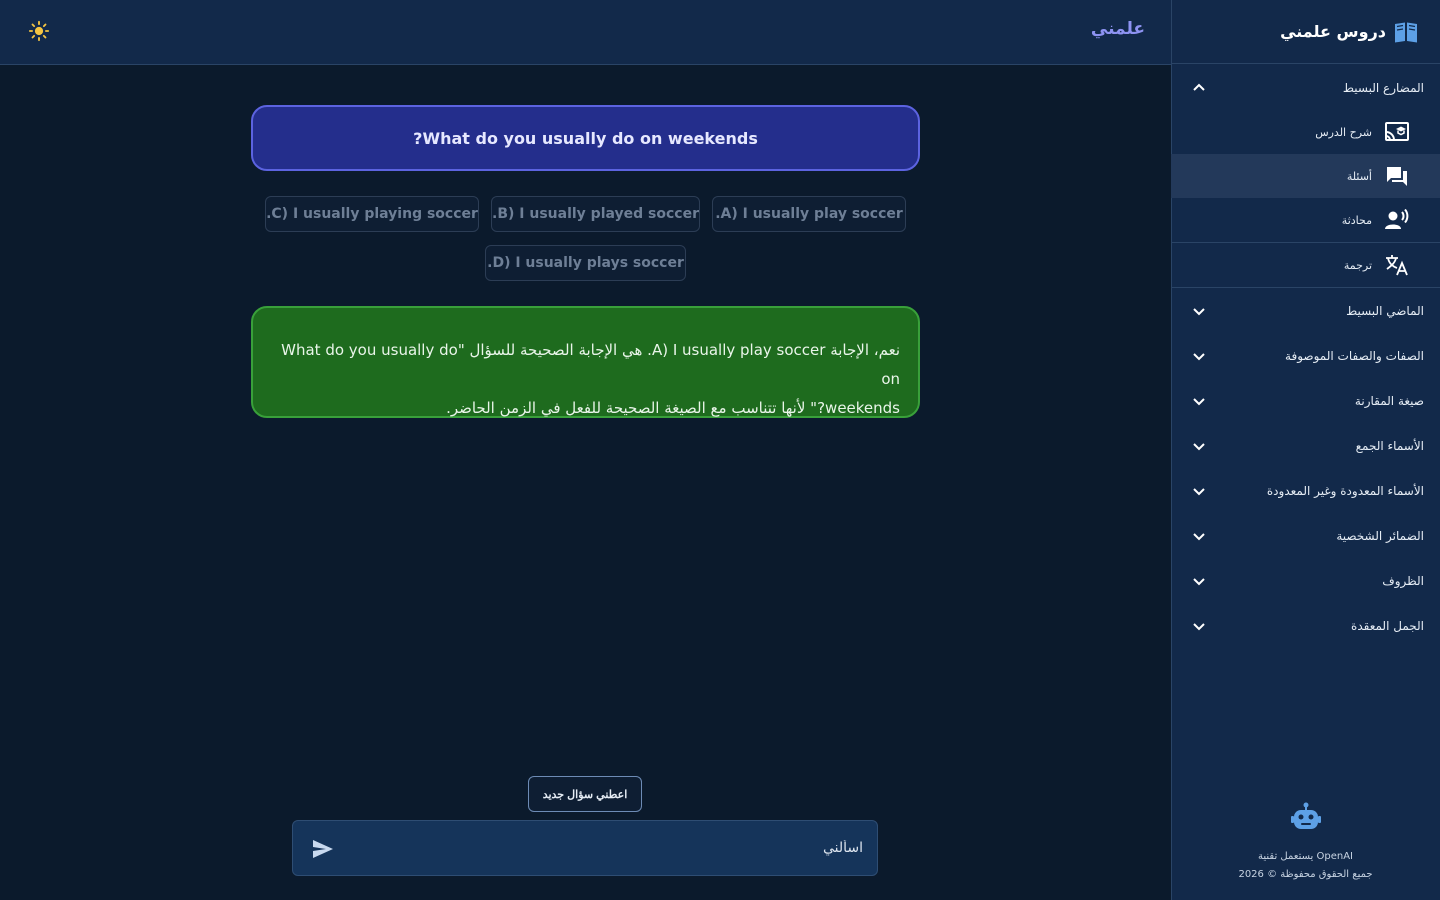 The width and height of the screenshot is (1440, 900). Describe the element at coordinates (1305, 874) in the screenshot. I see `copyright-text: جميع الحقوق محفوظة © 2026` at that location.